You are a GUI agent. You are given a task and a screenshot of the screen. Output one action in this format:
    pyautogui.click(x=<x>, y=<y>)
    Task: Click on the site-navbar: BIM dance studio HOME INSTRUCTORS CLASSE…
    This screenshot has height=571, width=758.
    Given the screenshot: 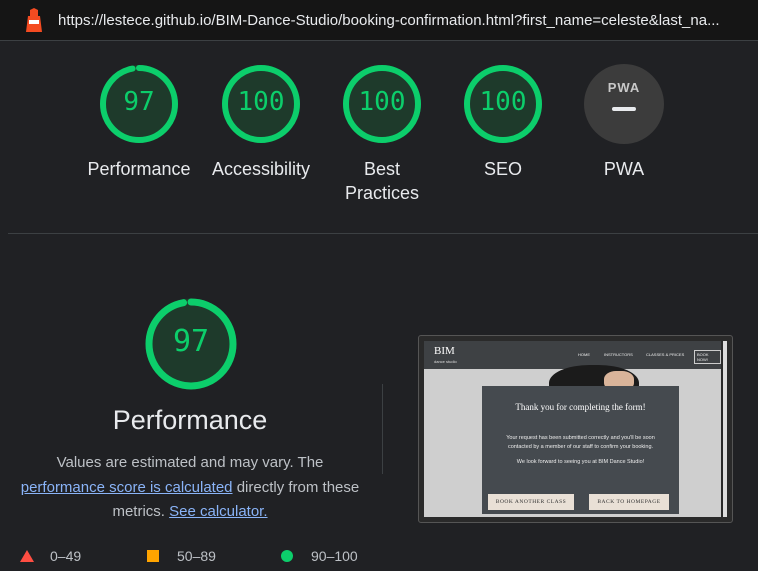 What is the action you would take?
    pyautogui.click(x=572, y=355)
    